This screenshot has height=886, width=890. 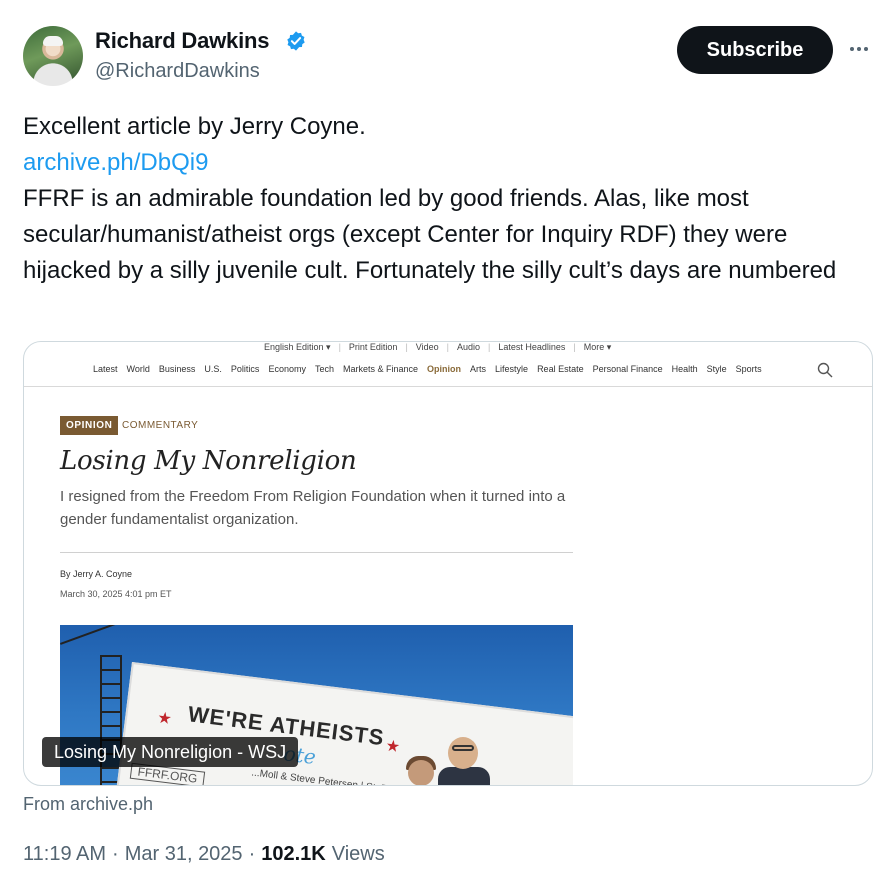 I want to click on wsj-nav-item-active: Opinion, so click(x=444, y=369).